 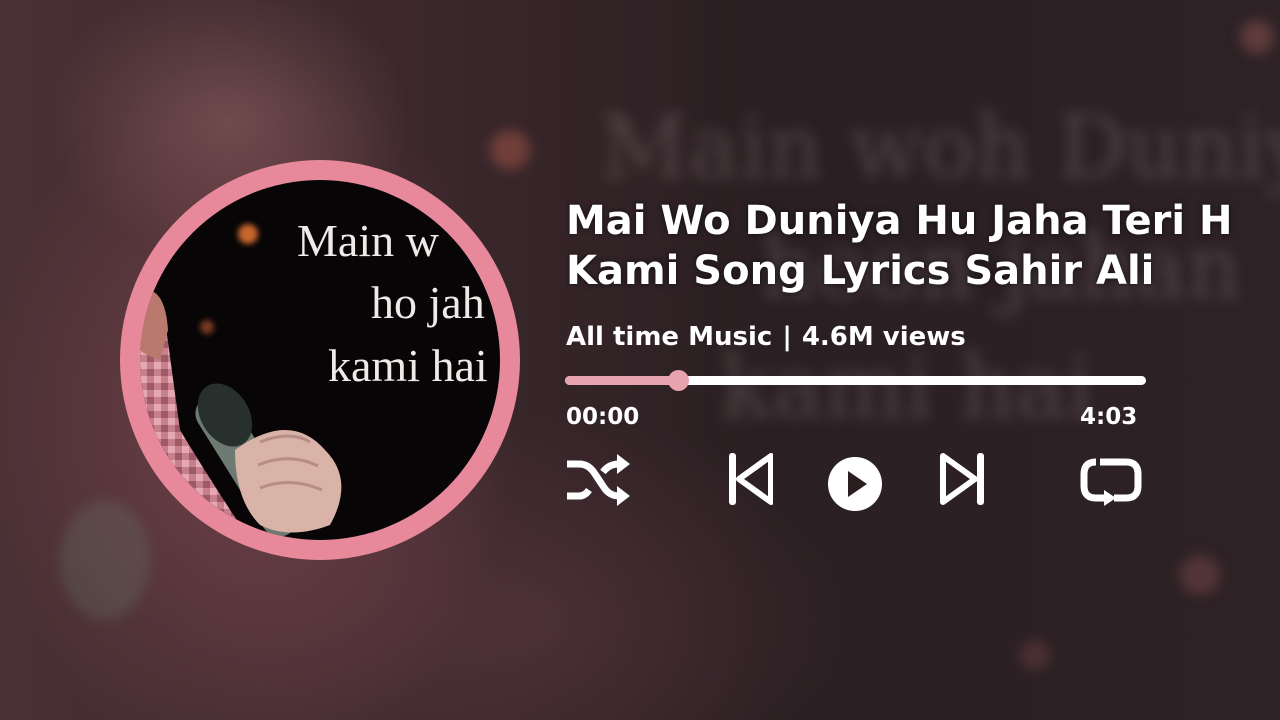 I want to click on song-title-line: Kami Song Lyrics Sahir Ali, so click(x=860, y=271).